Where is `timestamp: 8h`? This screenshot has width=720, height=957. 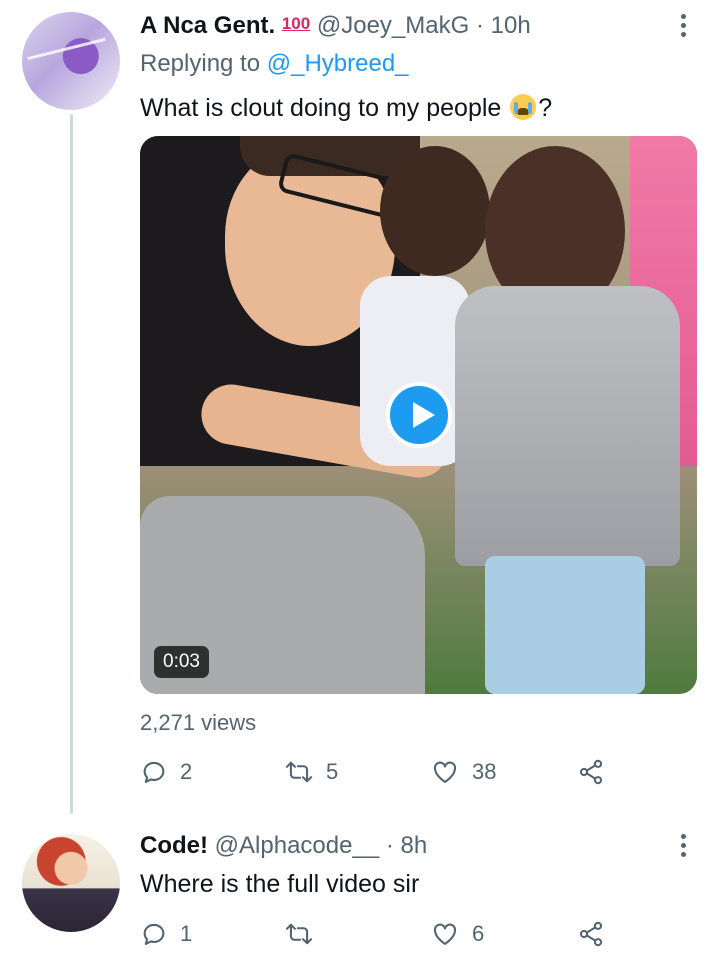
timestamp: 8h is located at coordinates (414, 845).